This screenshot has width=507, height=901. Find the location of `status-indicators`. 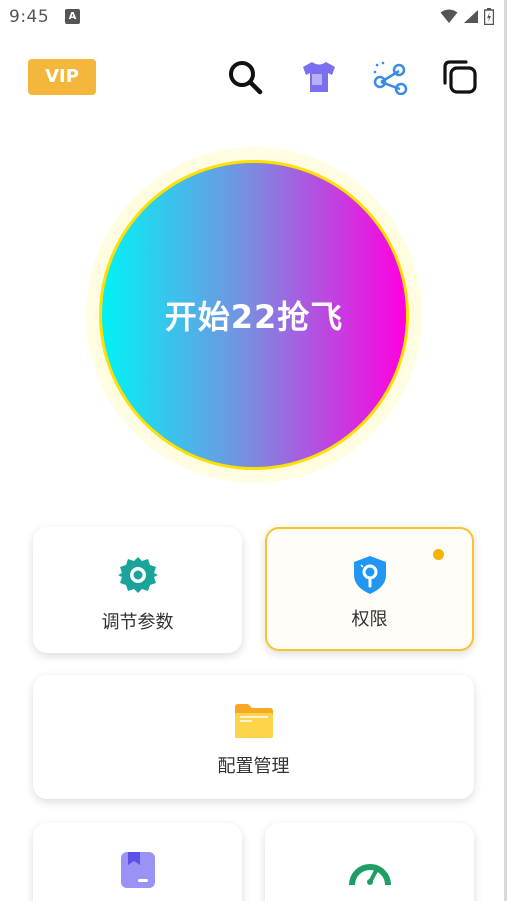

status-indicators is located at coordinates (467, 16).